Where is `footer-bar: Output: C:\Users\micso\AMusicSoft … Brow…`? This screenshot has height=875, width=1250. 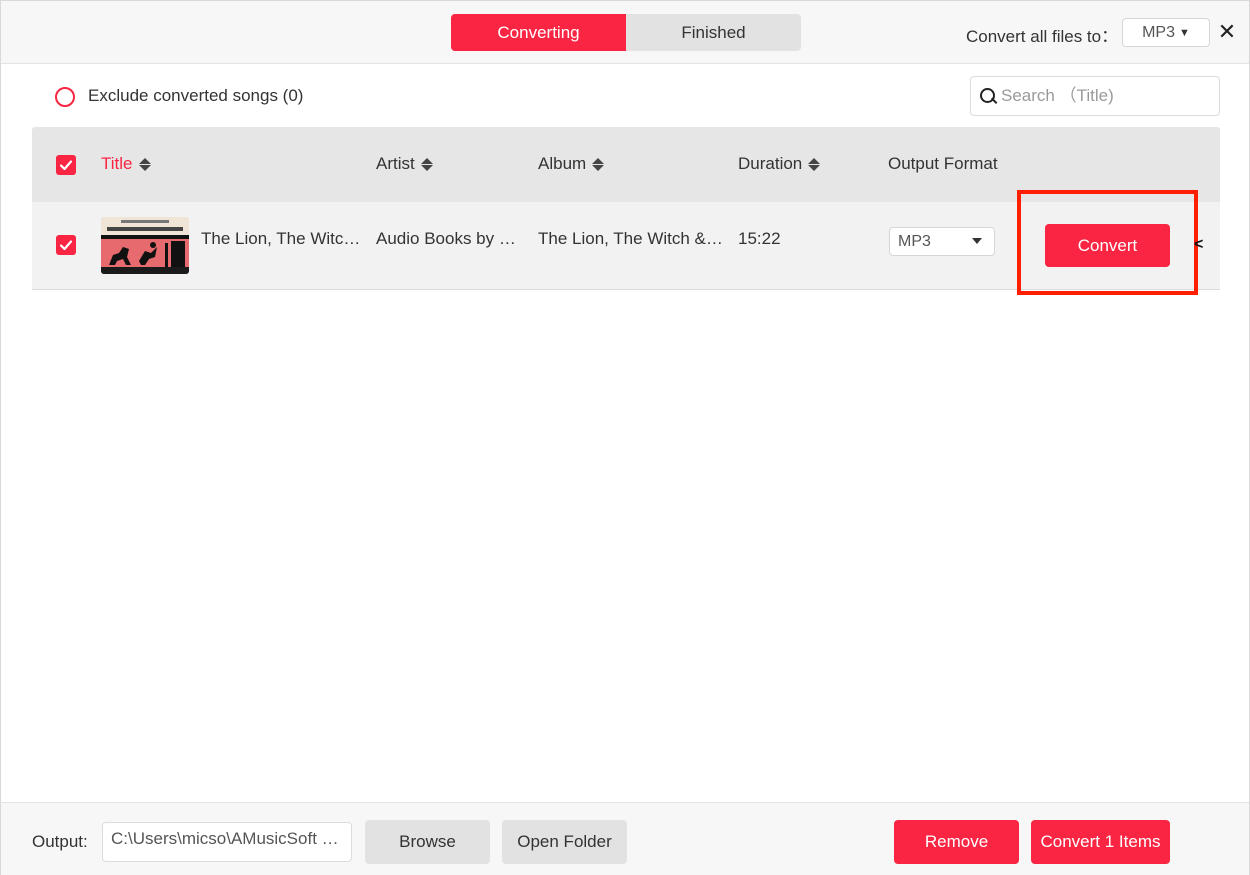
footer-bar: Output: C:\Users\micso\AMusicSoft … Brow… is located at coordinates (625, 838).